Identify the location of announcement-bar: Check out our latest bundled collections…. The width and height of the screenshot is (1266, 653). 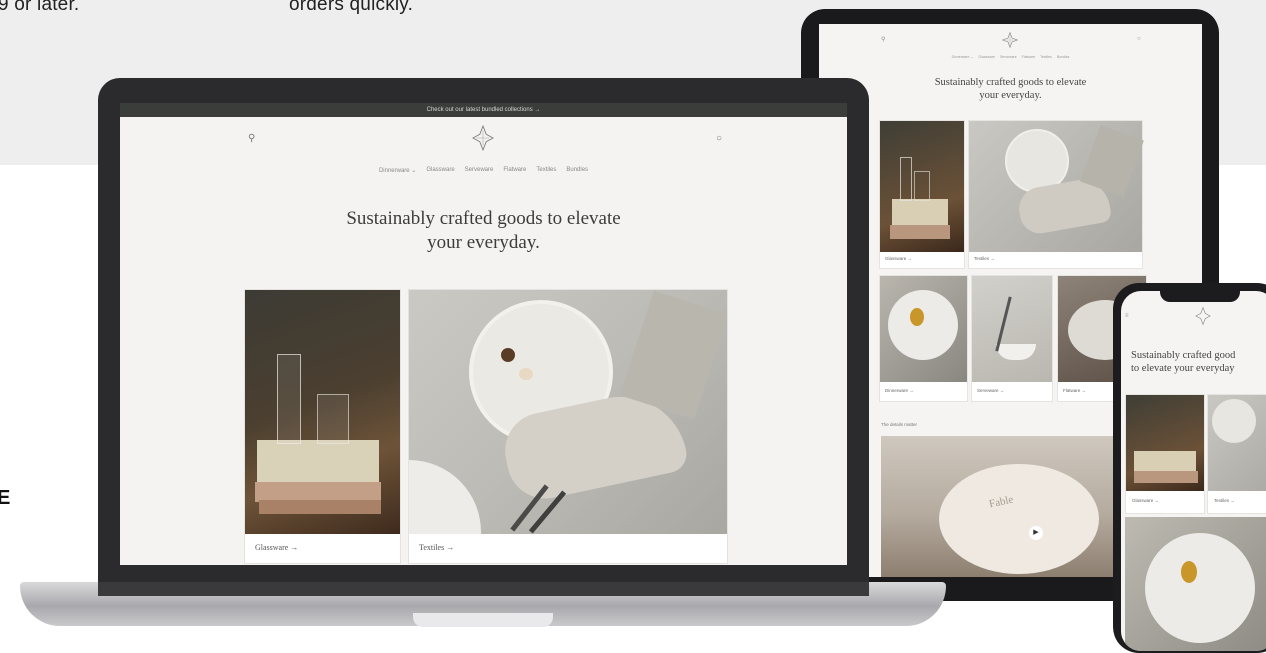
(483, 110).